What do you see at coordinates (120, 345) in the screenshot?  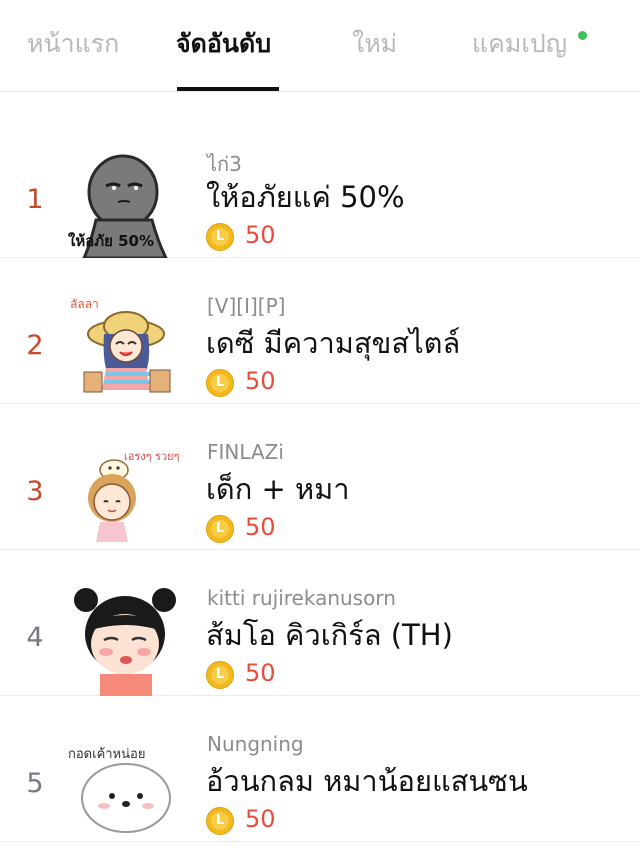 I see `sticker-thumbnail: ลัลลา` at bounding box center [120, 345].